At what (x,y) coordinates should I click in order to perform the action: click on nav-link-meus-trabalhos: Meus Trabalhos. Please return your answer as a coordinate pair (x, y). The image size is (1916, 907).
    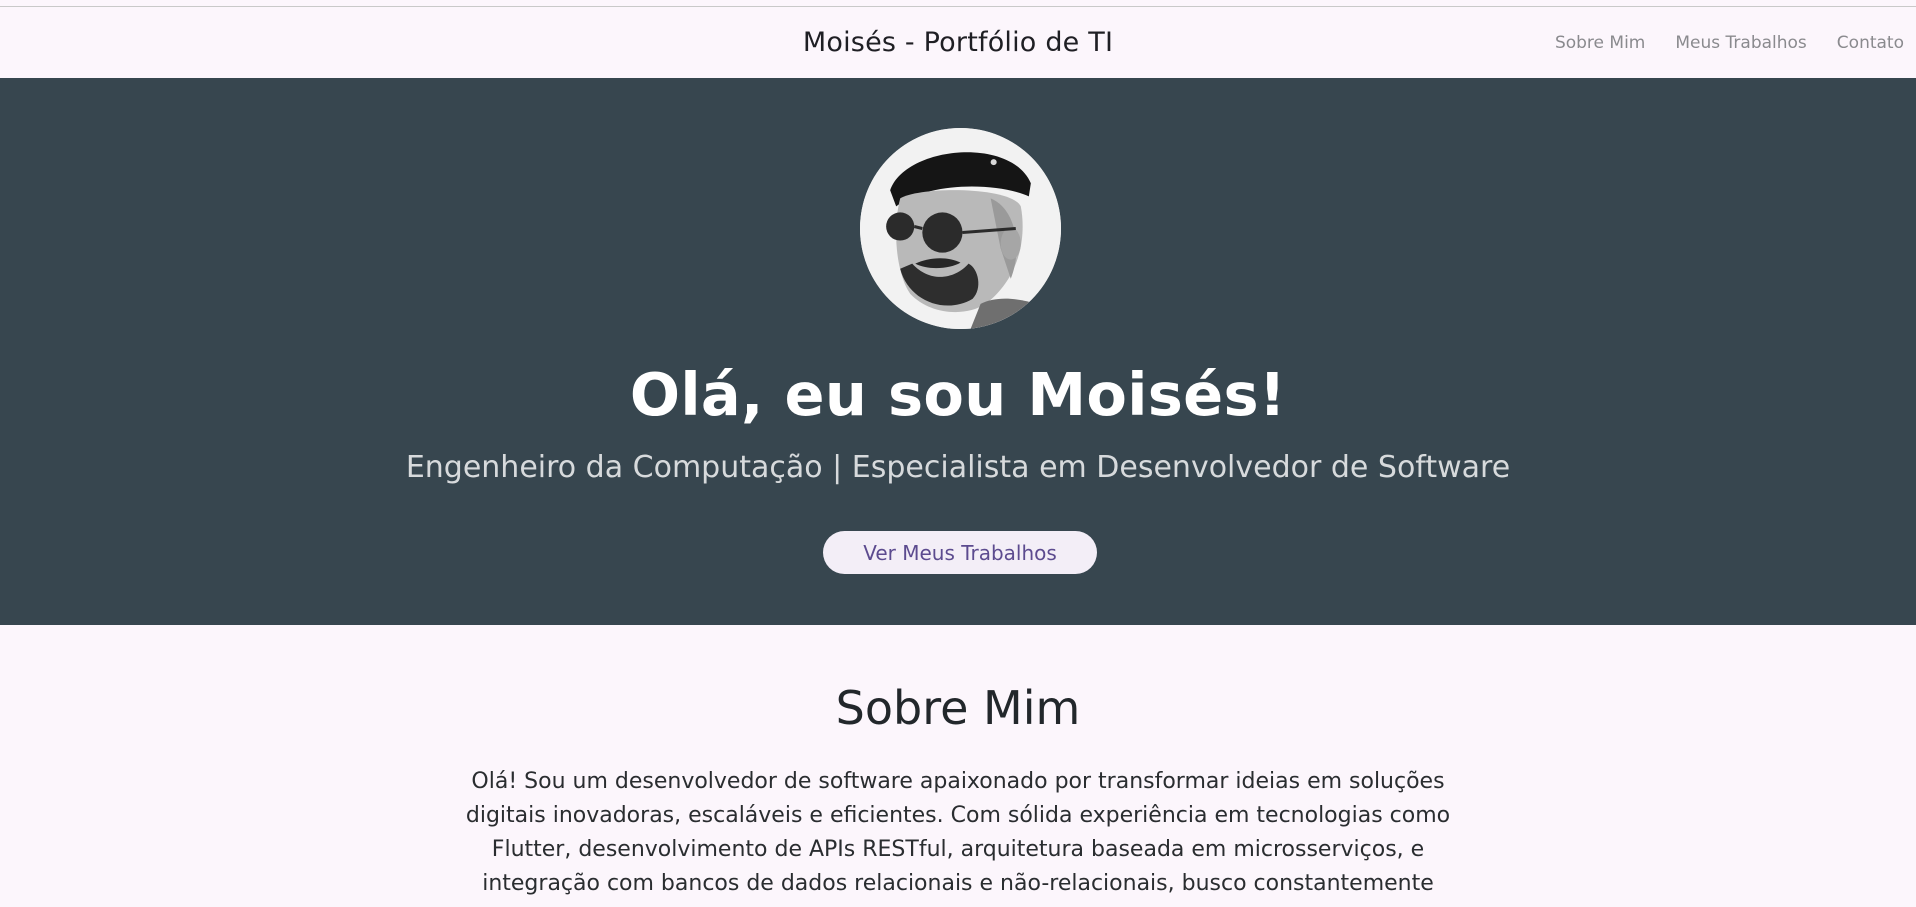
    Looking at the image, I should click on (1740, 43).